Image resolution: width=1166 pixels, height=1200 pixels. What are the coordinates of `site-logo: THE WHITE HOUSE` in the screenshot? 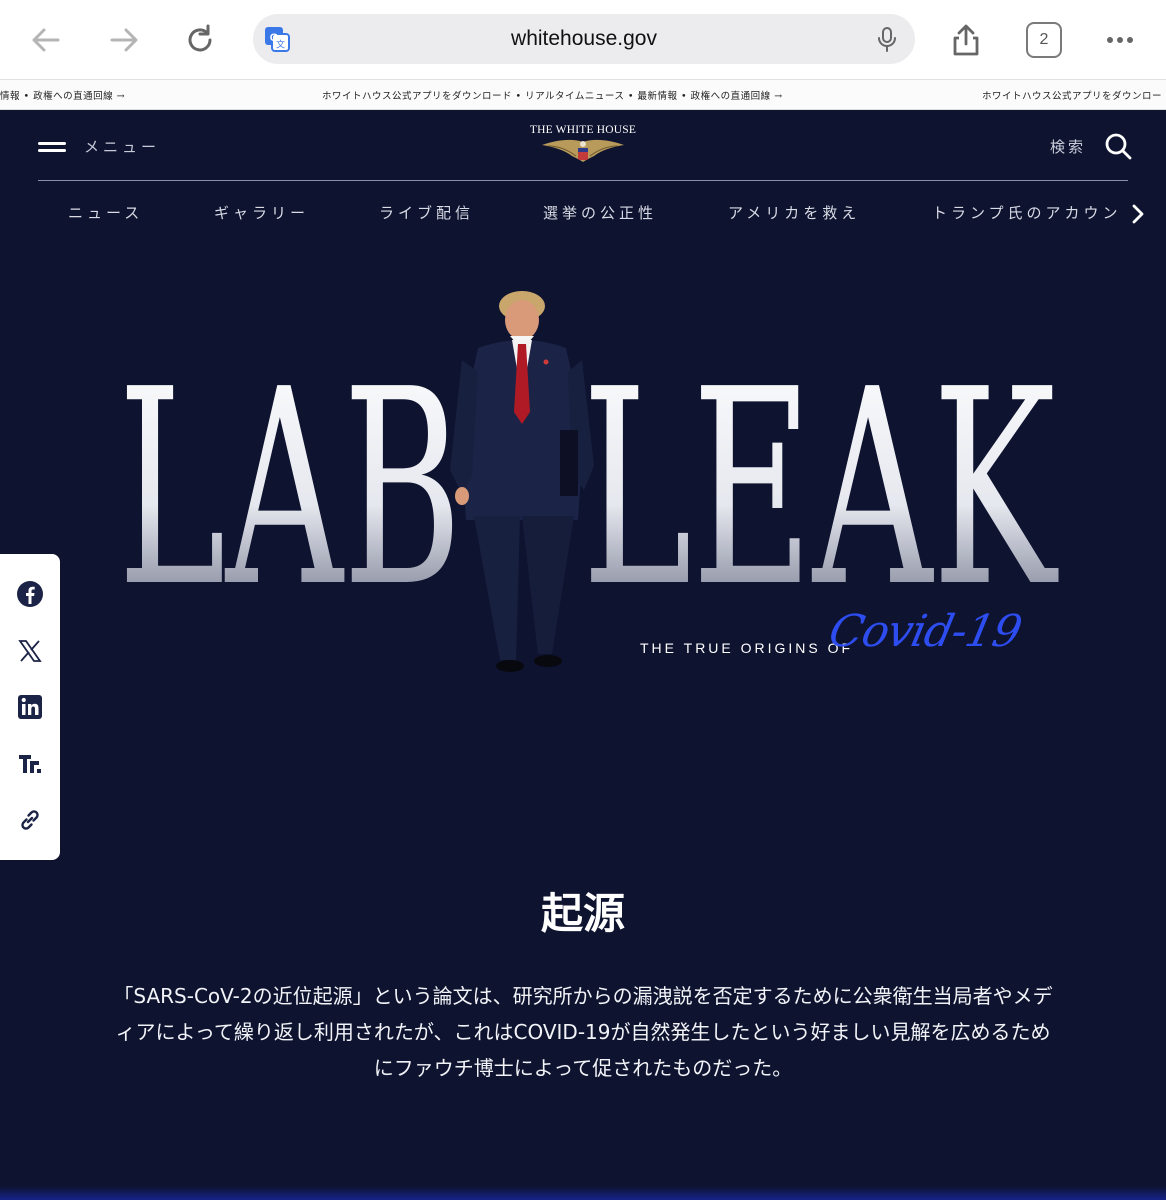 It's located at (583, 145).